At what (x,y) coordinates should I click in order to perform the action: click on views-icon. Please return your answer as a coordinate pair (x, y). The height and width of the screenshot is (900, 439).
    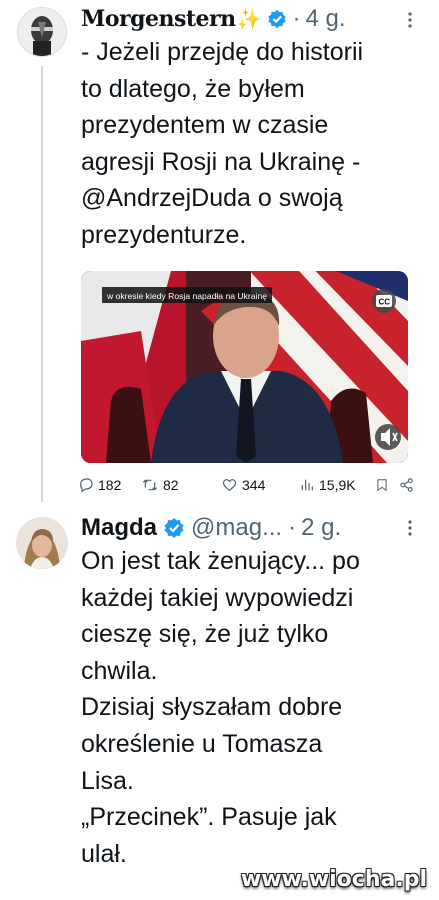
    Looking at the image, I should click on (307, 485).